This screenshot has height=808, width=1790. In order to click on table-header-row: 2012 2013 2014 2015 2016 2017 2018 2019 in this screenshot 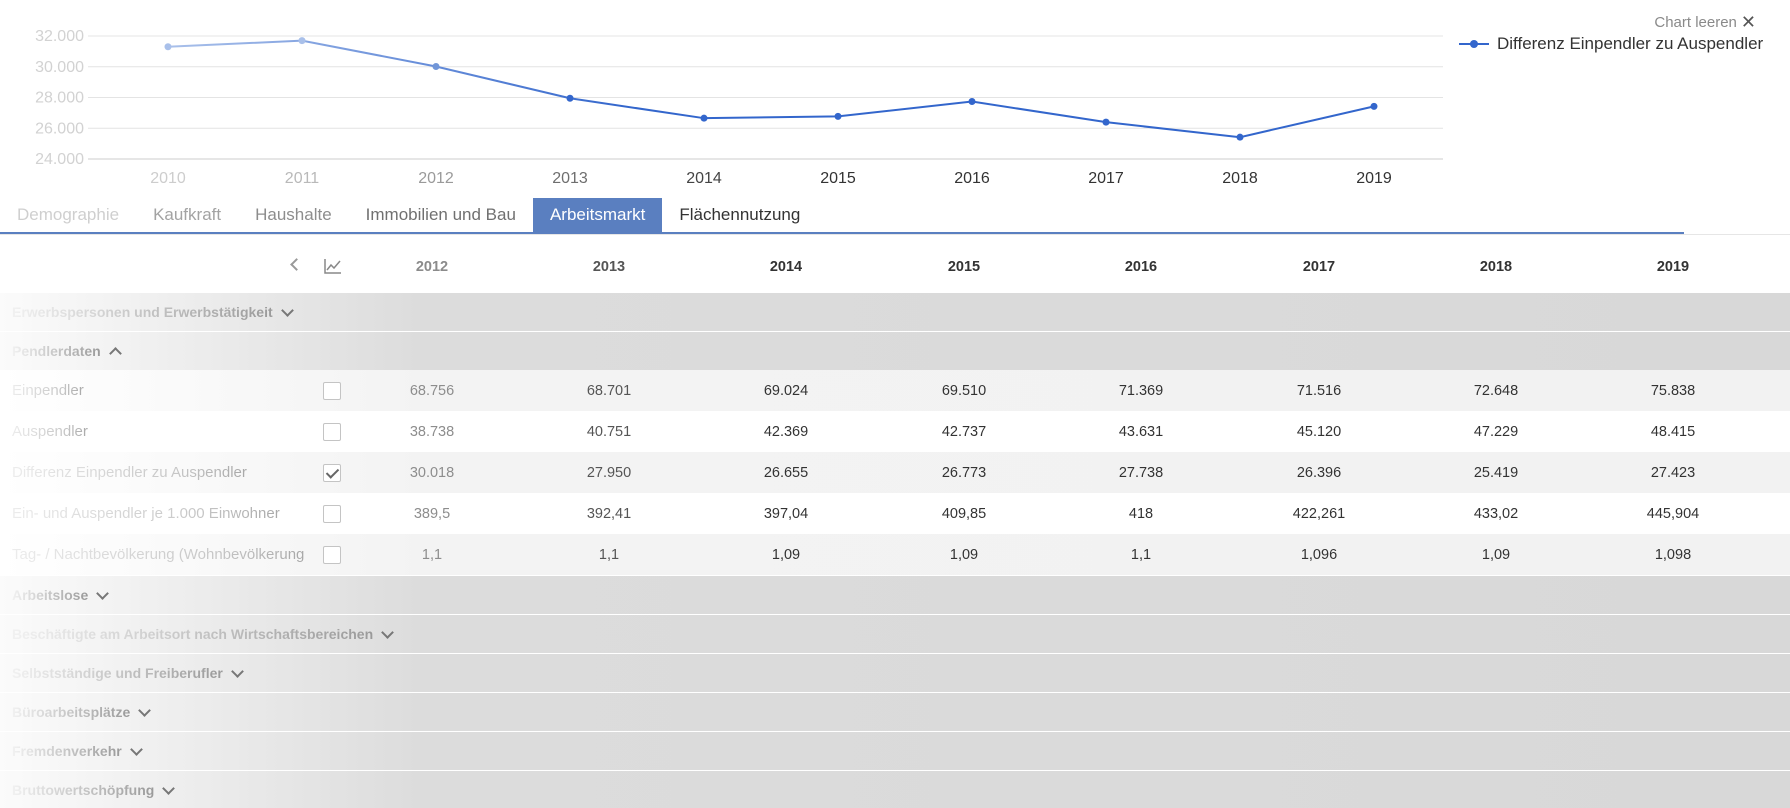, I will do `click(895, 267)`.